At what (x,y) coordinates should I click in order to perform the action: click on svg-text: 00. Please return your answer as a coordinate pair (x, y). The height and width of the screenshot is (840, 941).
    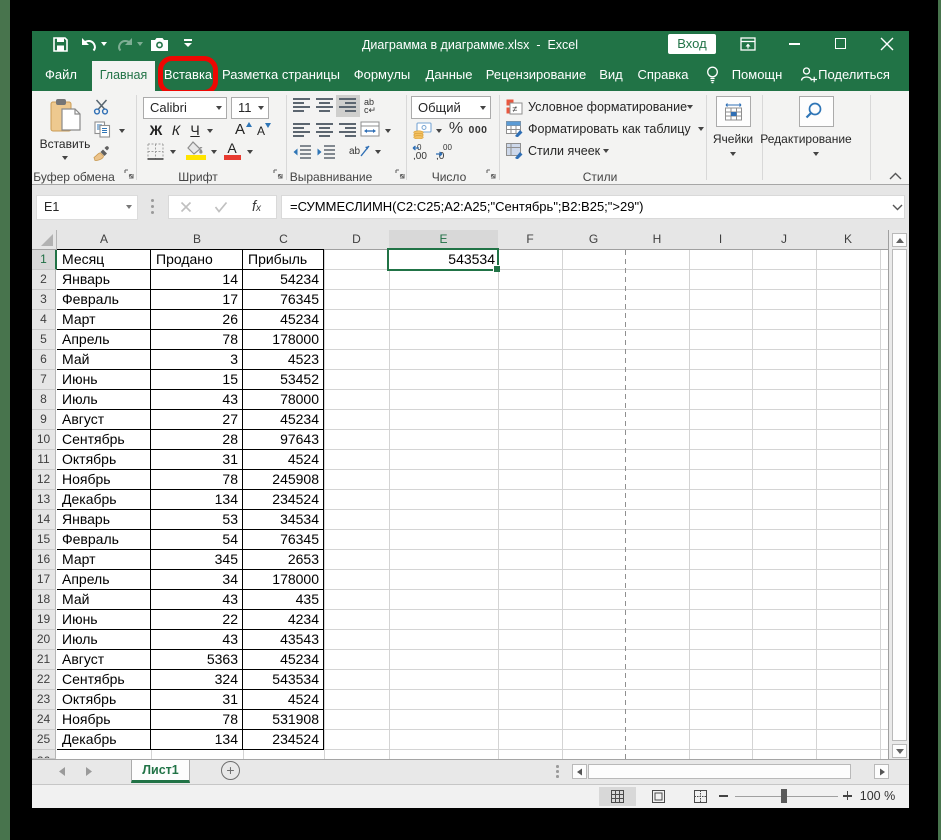
    Looking at the image, I should click on (447, 147).